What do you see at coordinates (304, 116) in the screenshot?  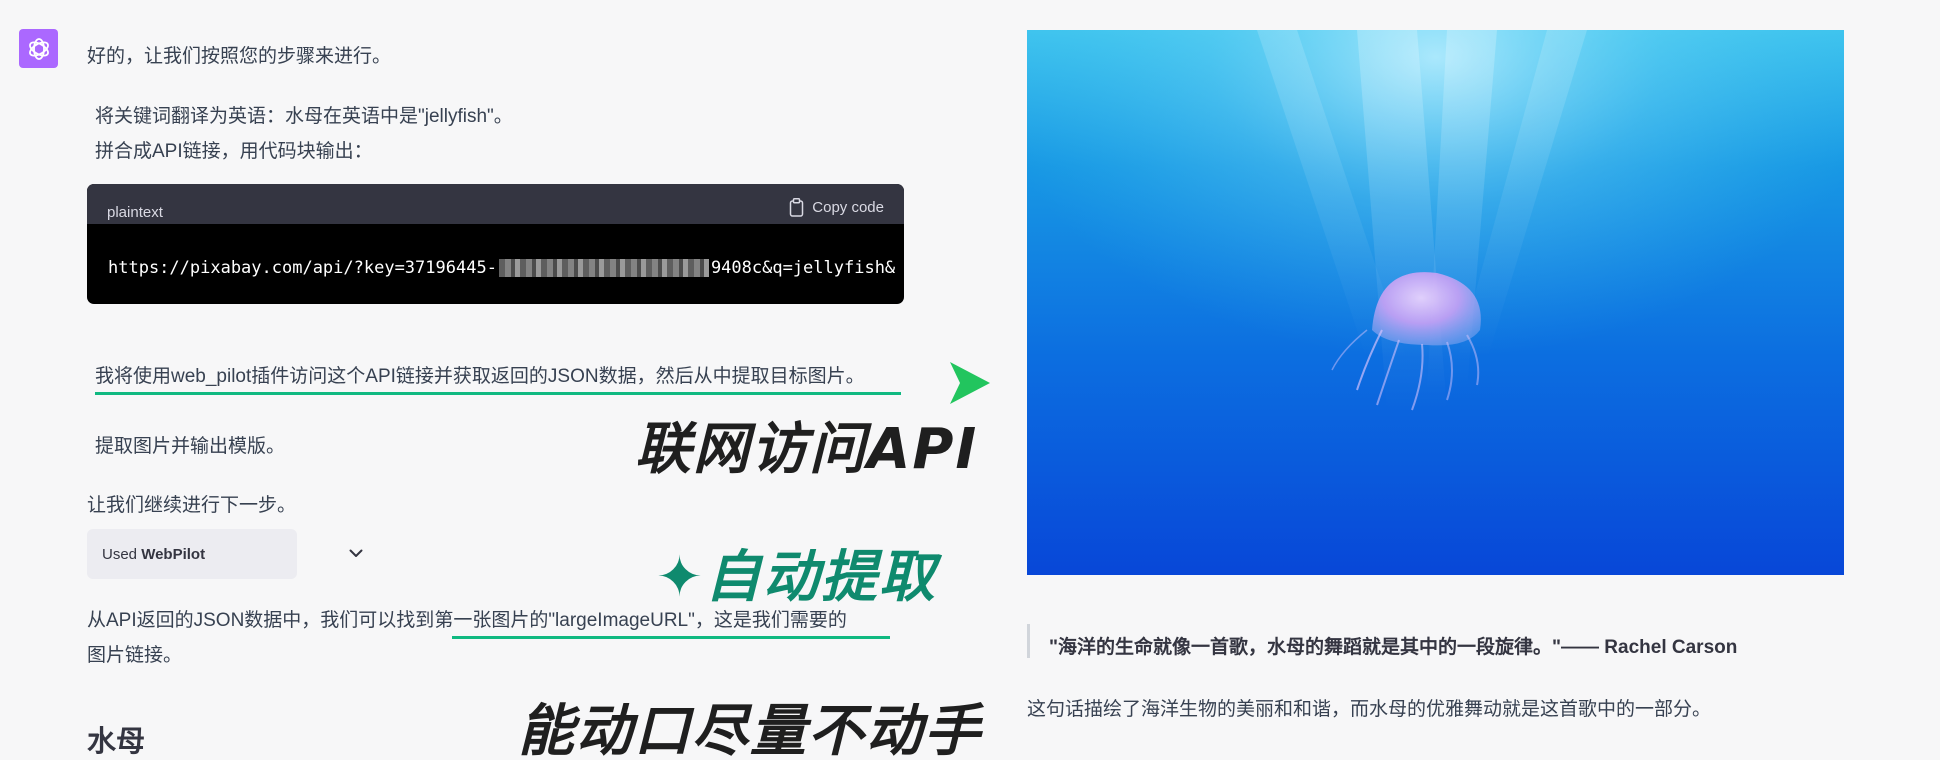 I see `translate-text: 将关键词翻译为英语：水母在英语中是"jellyfish"。` at bounding box center [304, 116].